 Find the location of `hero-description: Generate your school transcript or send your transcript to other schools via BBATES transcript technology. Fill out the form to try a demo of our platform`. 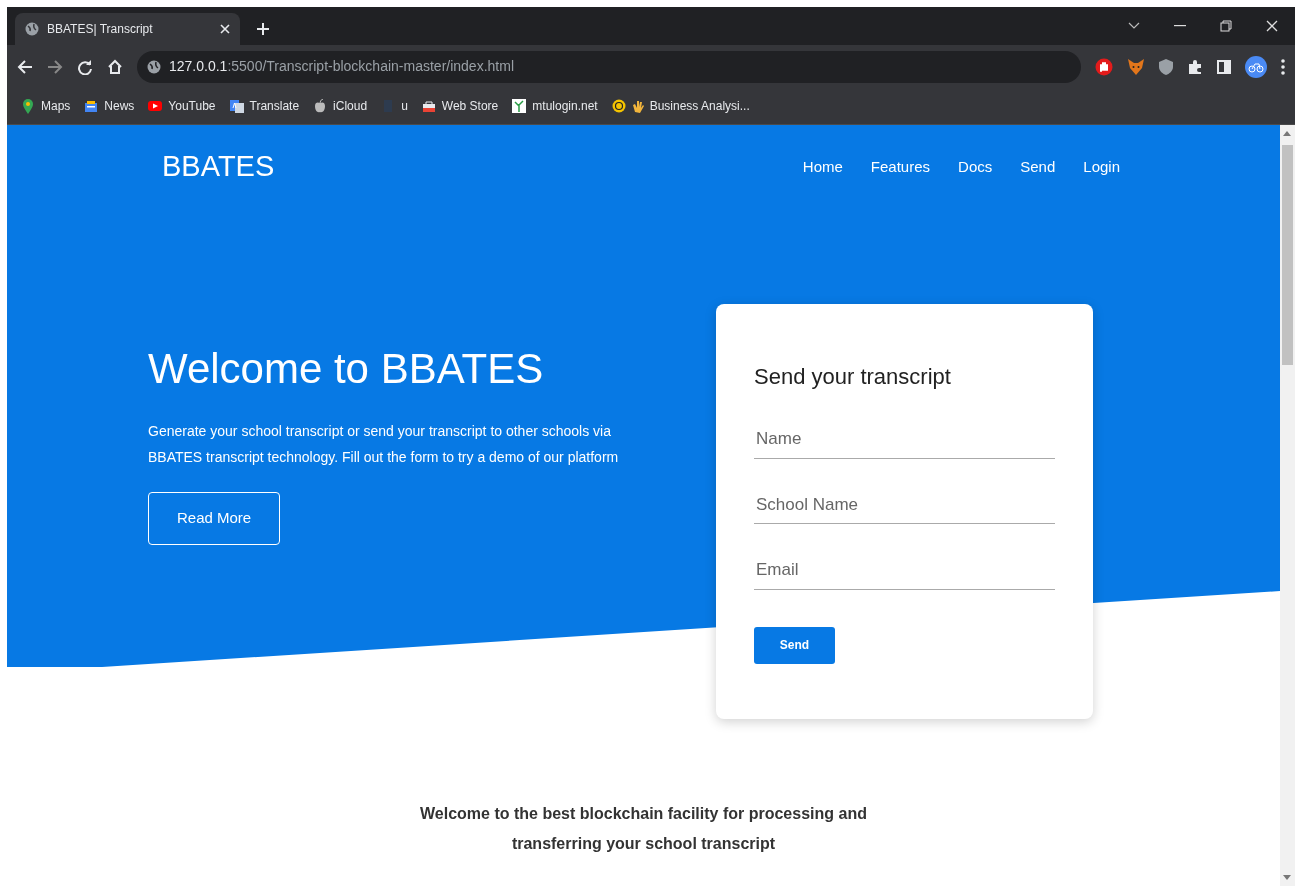

hero-description: Generate your school transcript or send your transcript to other schools via BBATES transcript technology. Fill out the form to try a demo of our platform is located at coordinates (384, 445).